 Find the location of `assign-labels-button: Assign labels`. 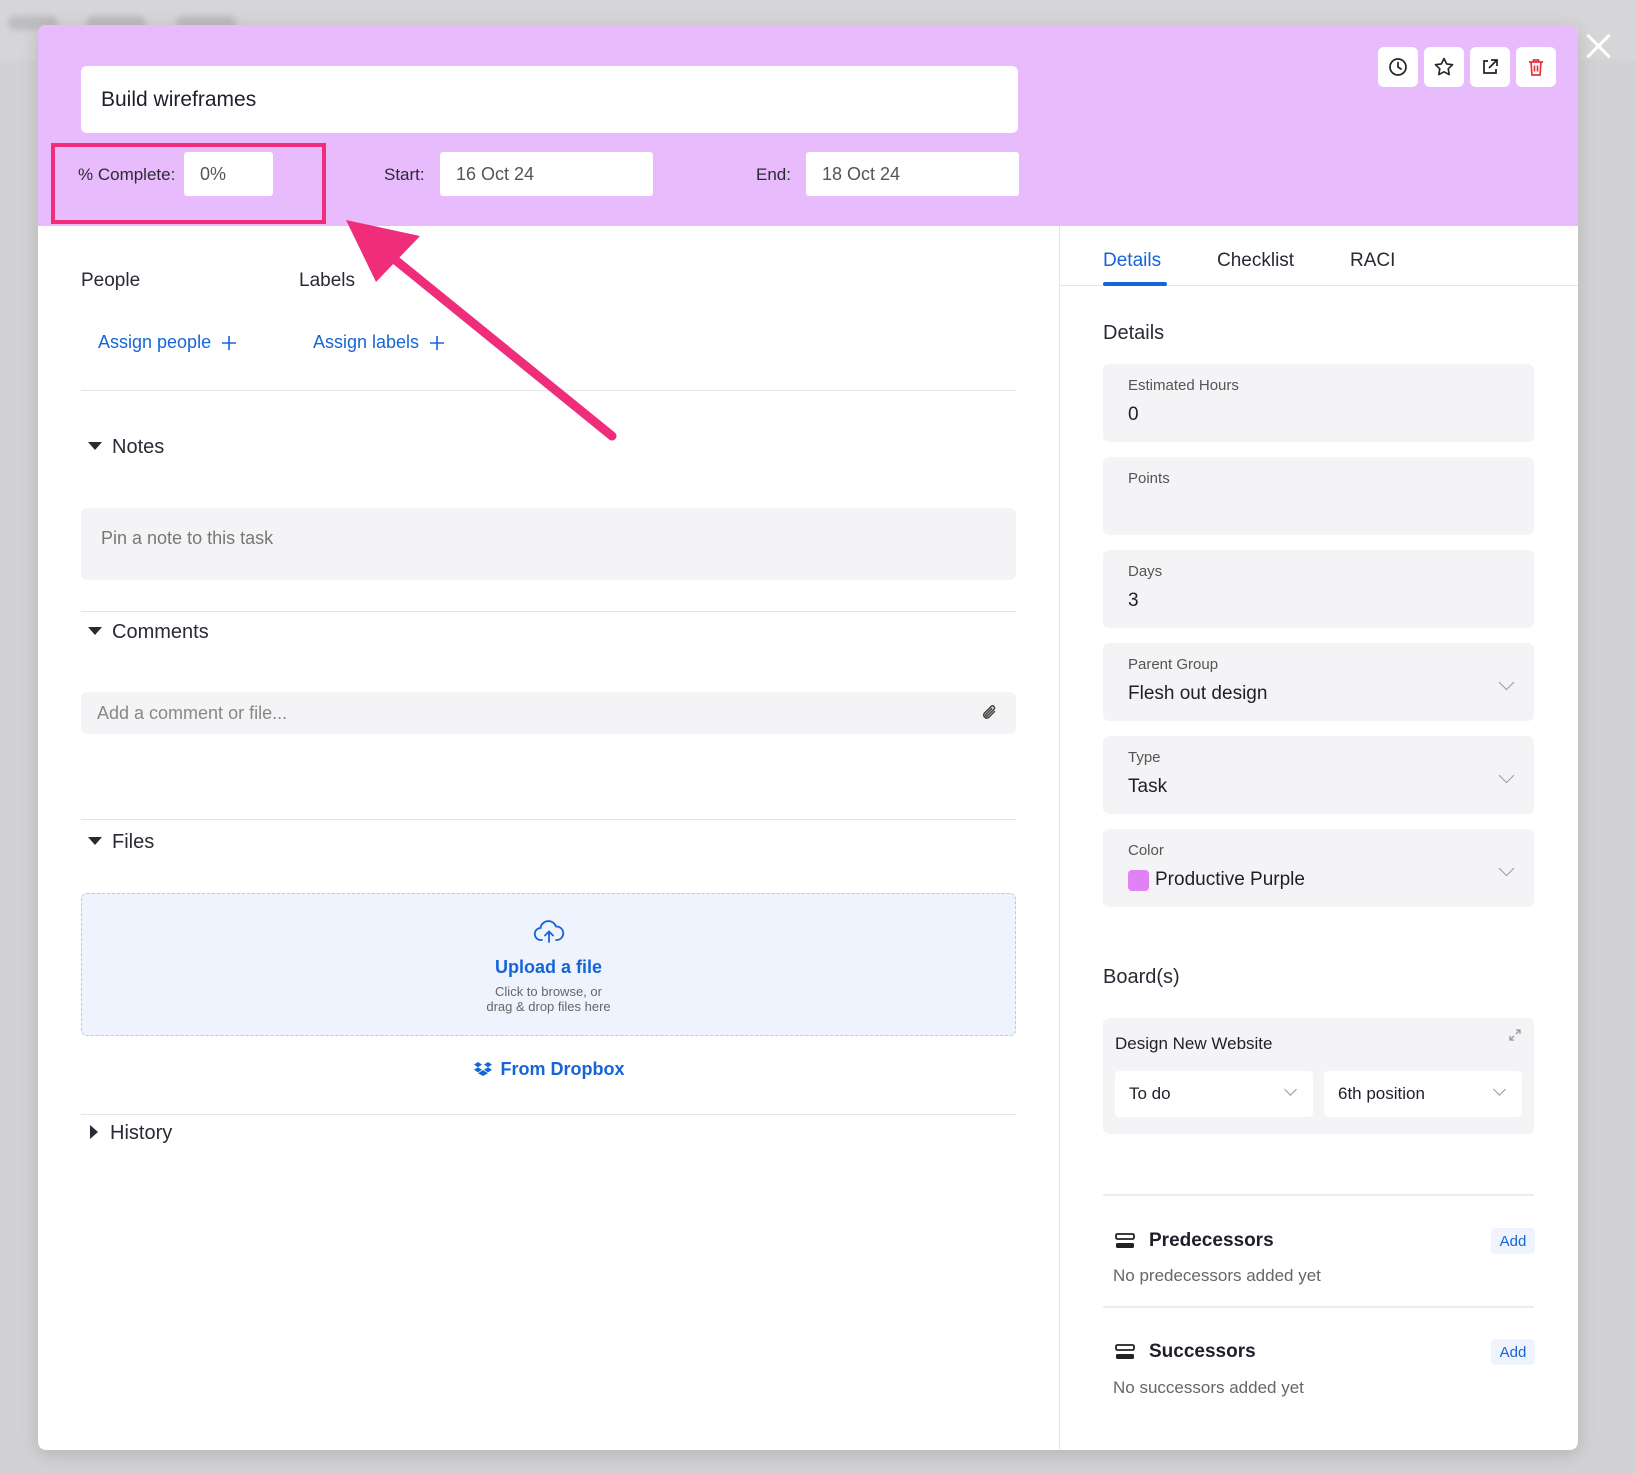

assign-labels-button: Assign labels is located at coordinates (379, 342).